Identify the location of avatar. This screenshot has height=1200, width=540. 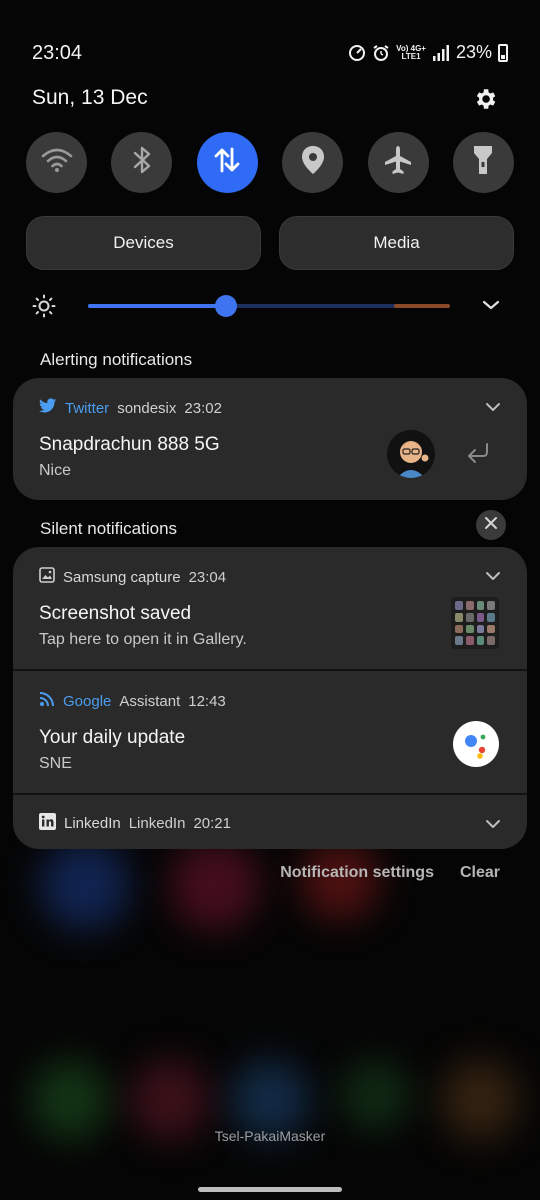
(411, 454).